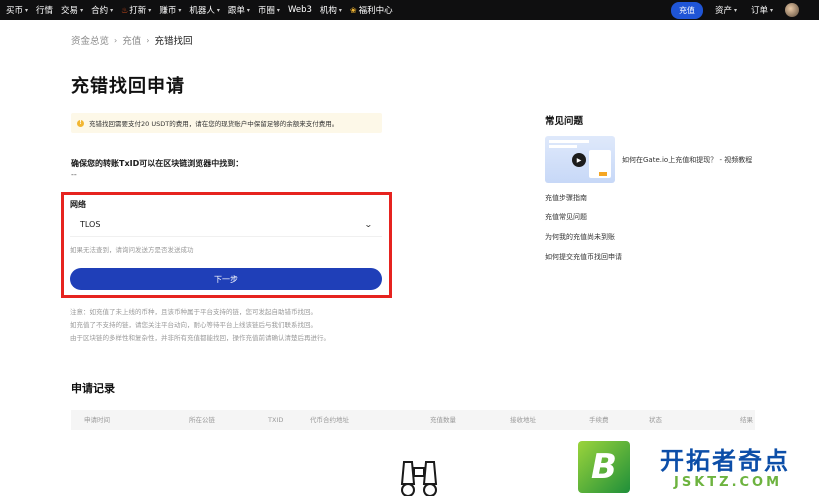  I want to click on breadcrumb-funds-overview: 资金总览, so click(90, 40).